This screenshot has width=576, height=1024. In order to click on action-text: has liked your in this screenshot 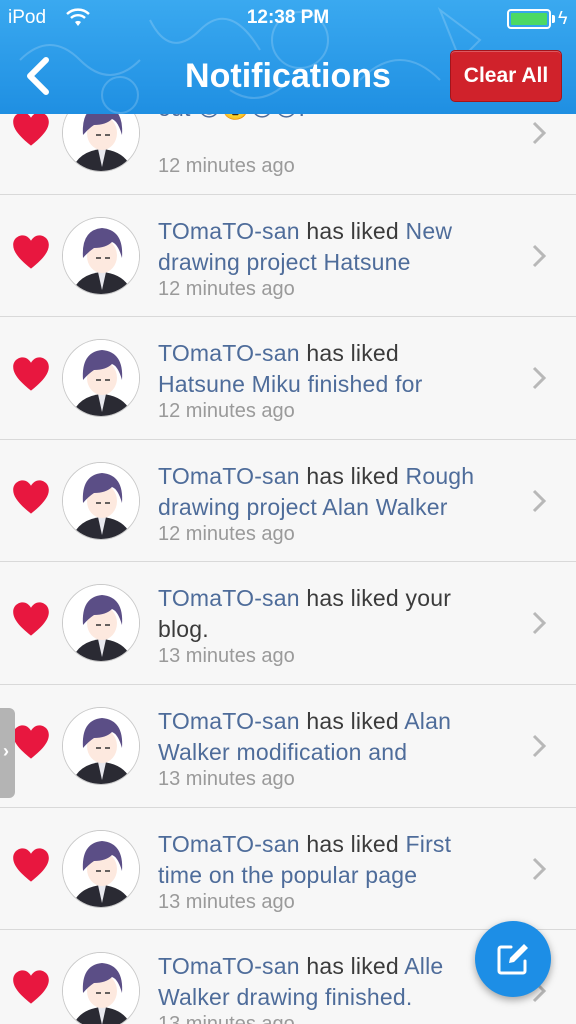, I will do `click(375, 598)`.